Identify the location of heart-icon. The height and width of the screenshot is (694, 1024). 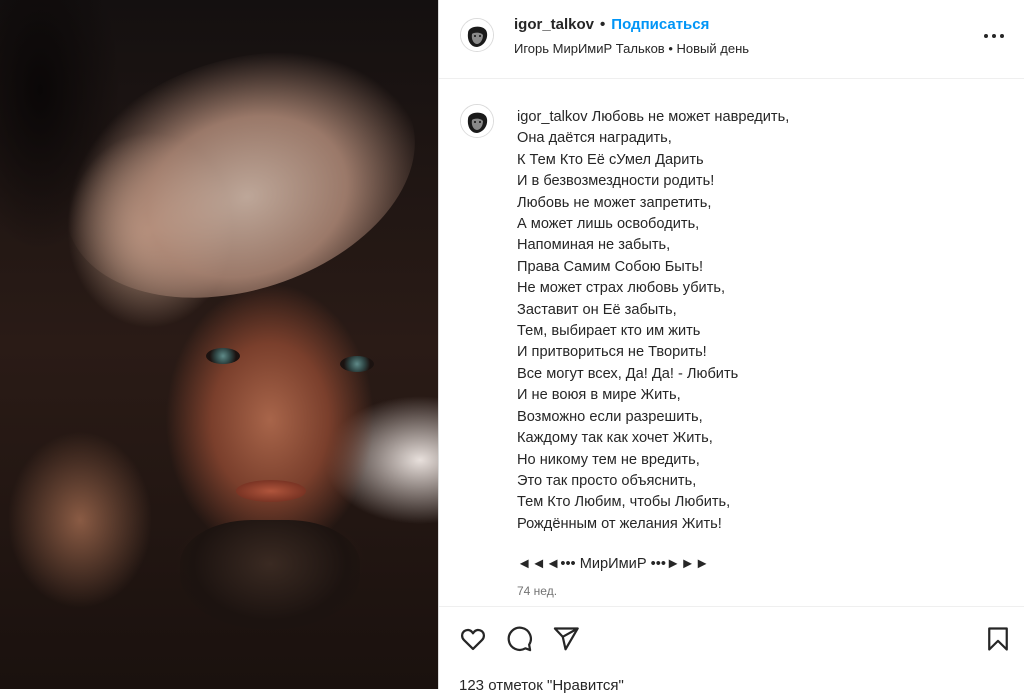
(473, 639).